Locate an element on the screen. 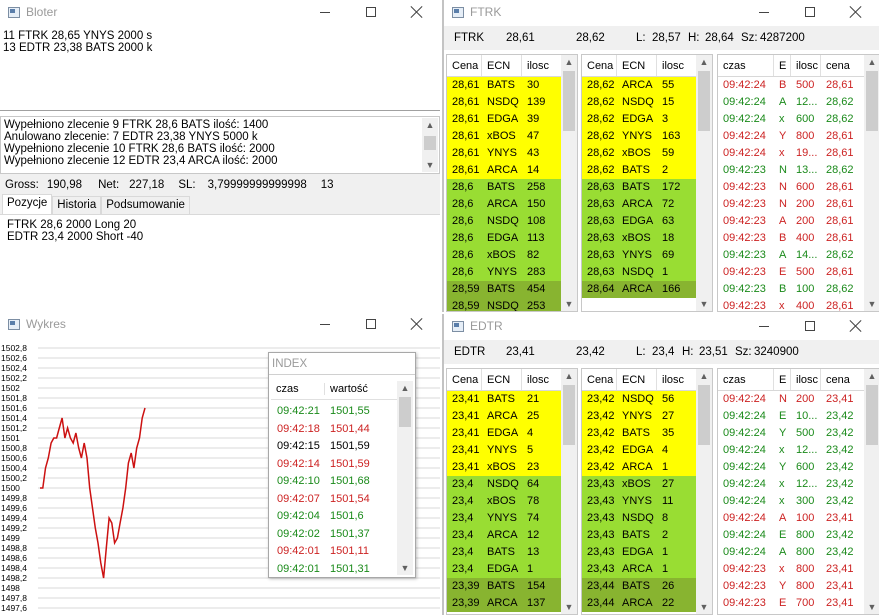 The width and height of the screenshot is (879, 615). book-row: 23,4 ARCA 12 is located at coordinates (512, 535).